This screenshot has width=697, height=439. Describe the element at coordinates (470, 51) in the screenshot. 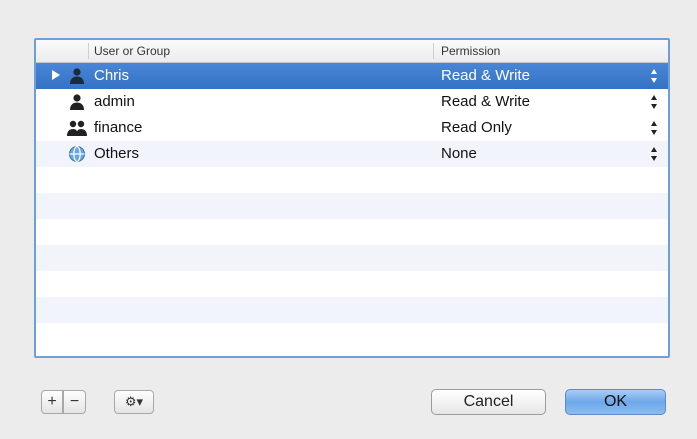

I see `column-header-permission: Permission` at that location.